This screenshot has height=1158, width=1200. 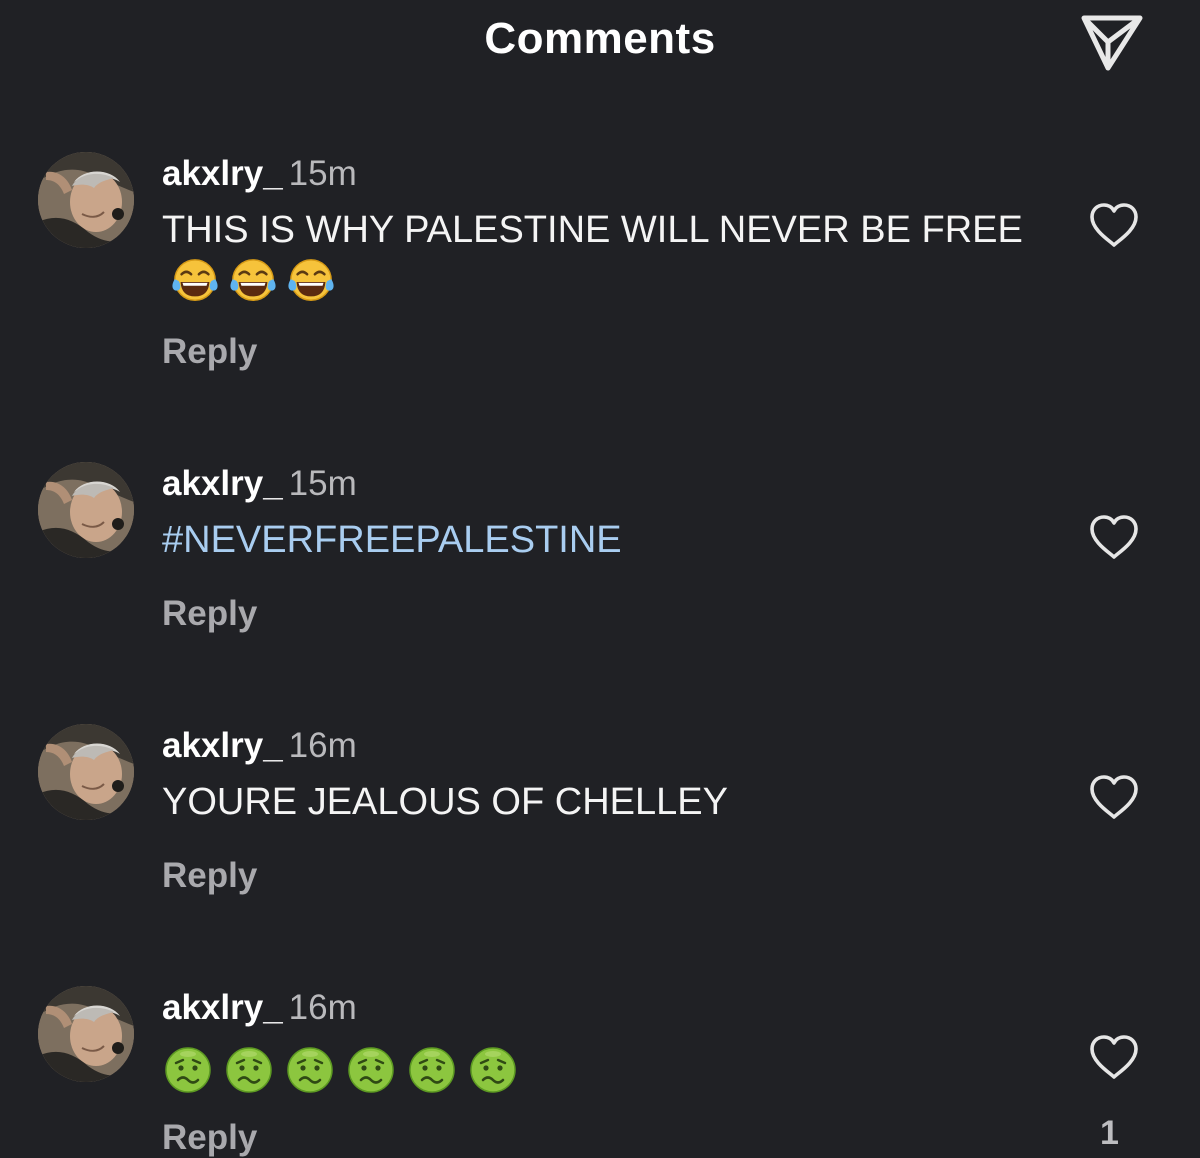 What do you see at coordinates (1109, 1133) in the screenshot?
I see `like-count: 1` at bounding box center [1109, 1133].